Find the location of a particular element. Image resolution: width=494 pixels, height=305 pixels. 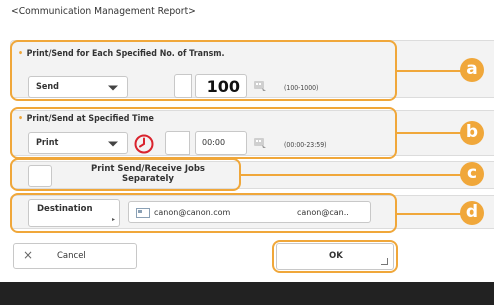

page-title: <Communication Management Report> is located at coordinates (103, 11).